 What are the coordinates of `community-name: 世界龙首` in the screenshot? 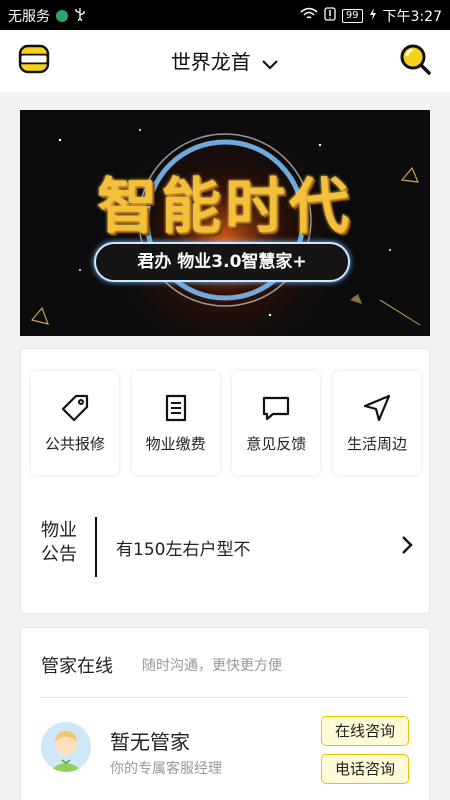 It's located at (210, 62).